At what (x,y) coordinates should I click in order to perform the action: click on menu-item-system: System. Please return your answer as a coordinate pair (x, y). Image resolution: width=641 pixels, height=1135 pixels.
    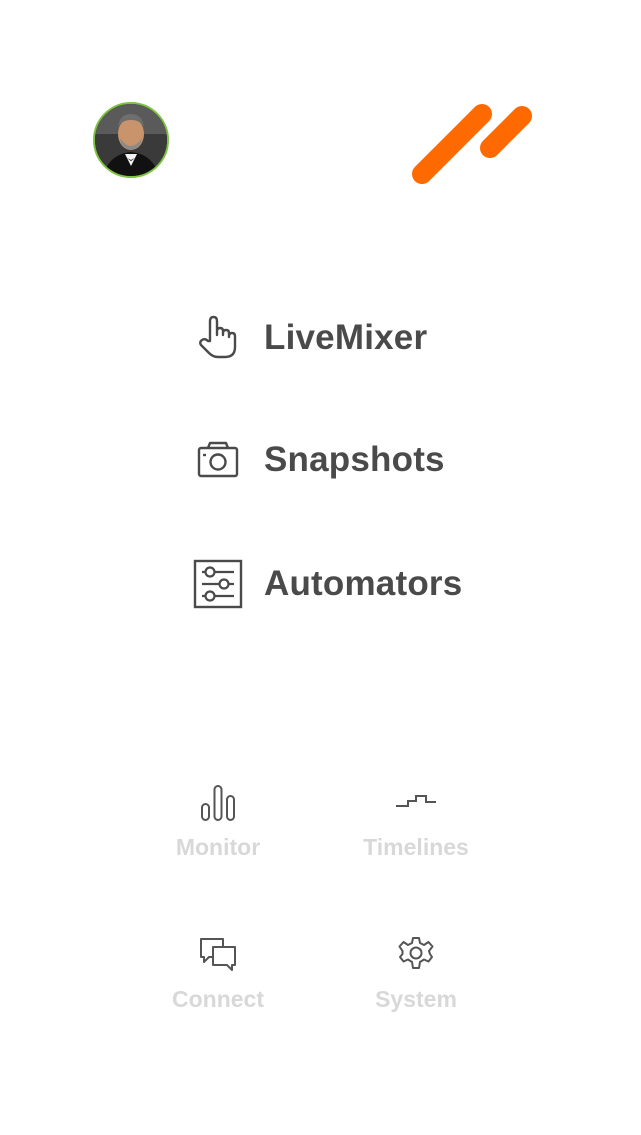
    Looking at the image, I should click on (416, 972).